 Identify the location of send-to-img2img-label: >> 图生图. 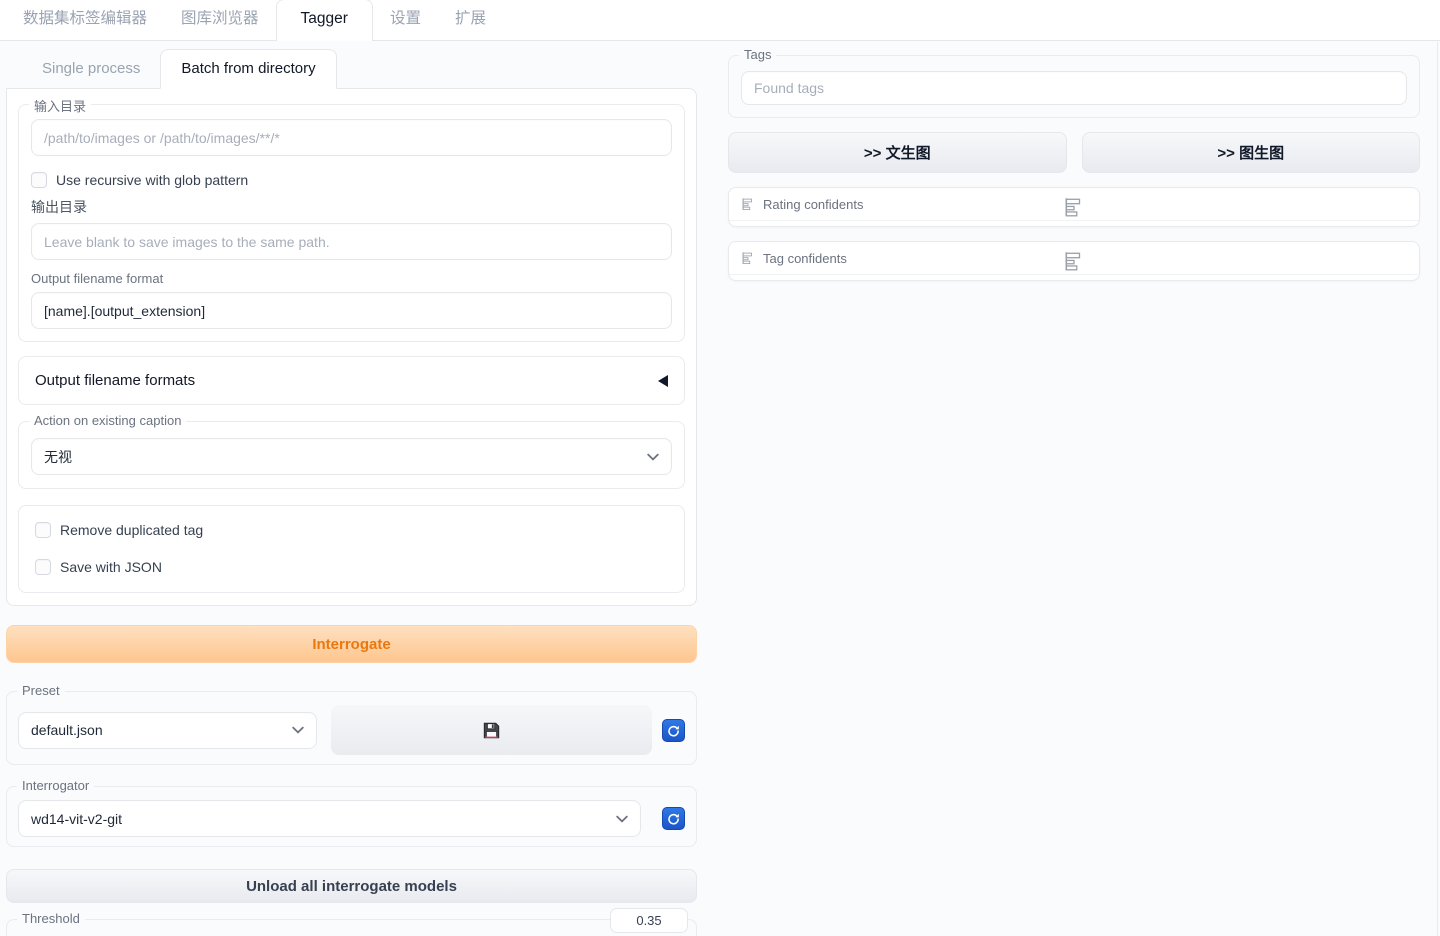
(1251, 153).